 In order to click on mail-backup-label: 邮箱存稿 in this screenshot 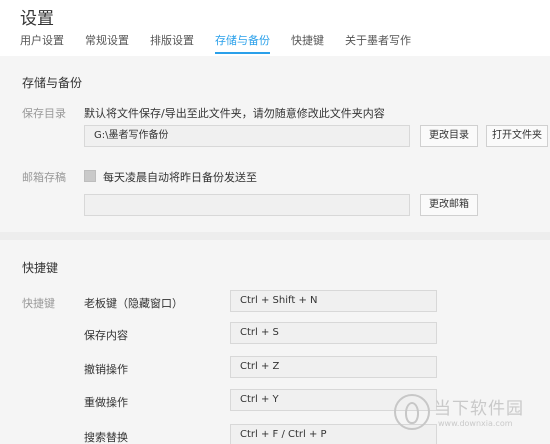, I will do `click(44, 177)`.